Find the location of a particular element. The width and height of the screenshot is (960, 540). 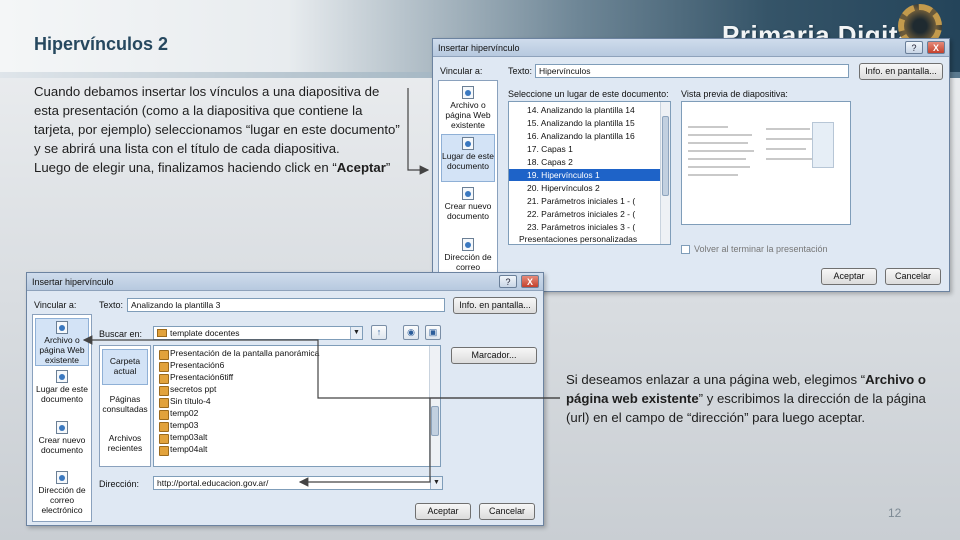

tree-item: 22. Parámetros iniciales 2 - ( is located at coordinates (589, 214).